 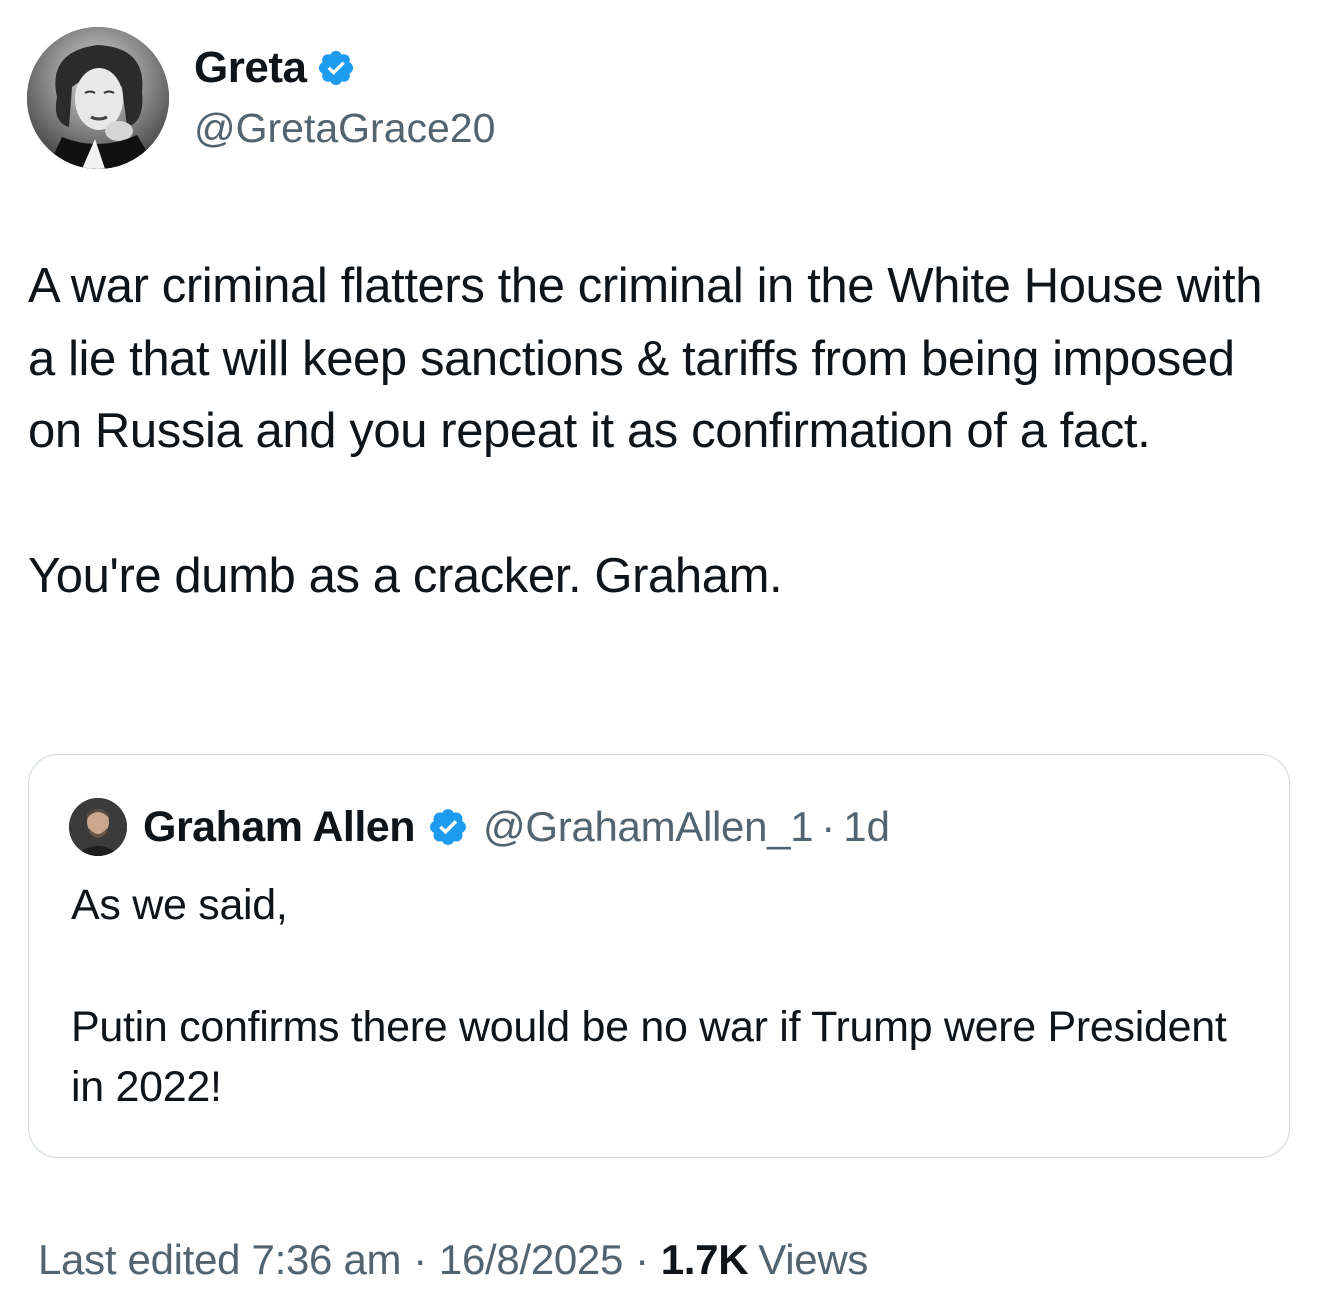 What do you see at coordinates (531, 1260) in the screenshot?
I see `tweet-date: 16/8/2025` at bounding box center [531, 1260].